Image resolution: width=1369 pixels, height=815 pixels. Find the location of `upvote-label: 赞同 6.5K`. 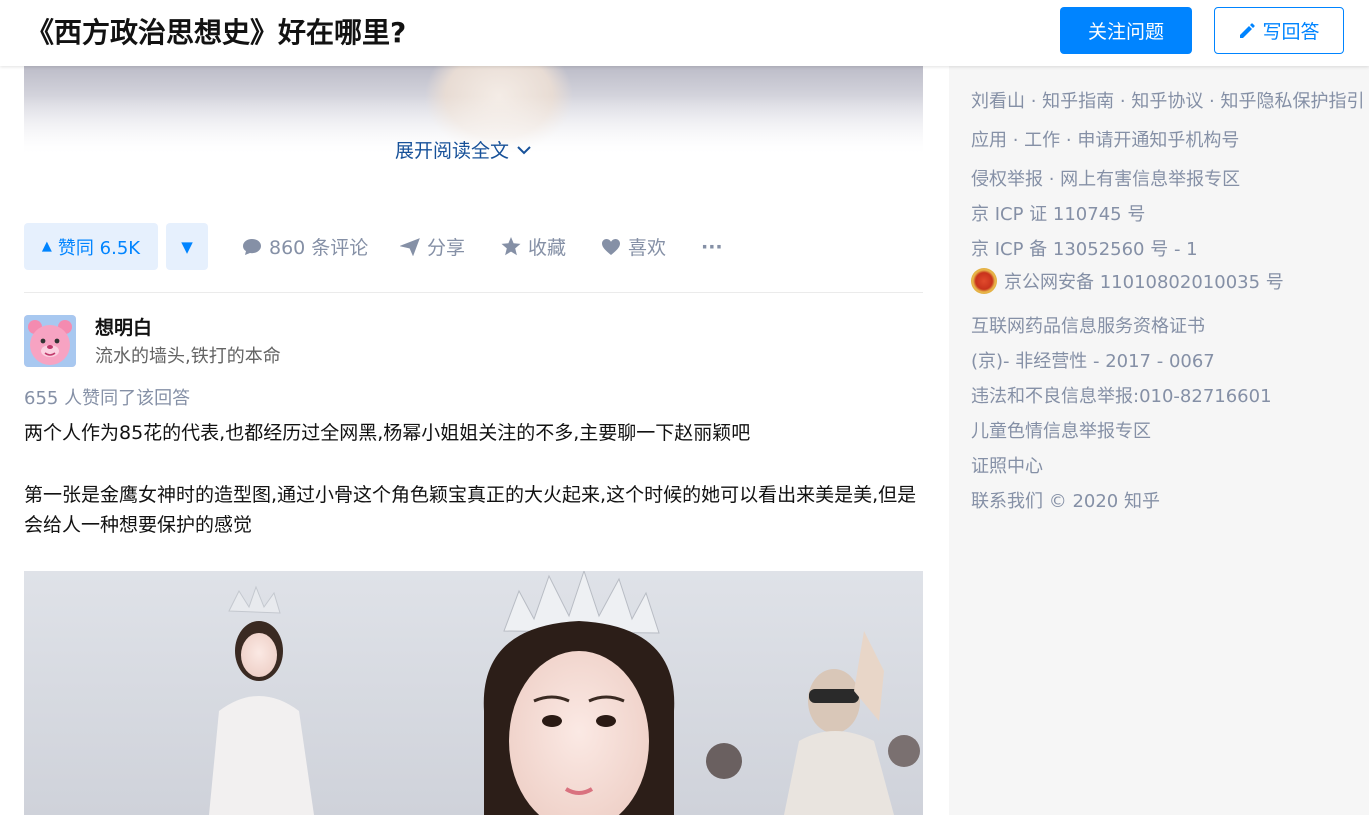

upvote-label: 赞同 6.5K is located at coordinates (99, 248).